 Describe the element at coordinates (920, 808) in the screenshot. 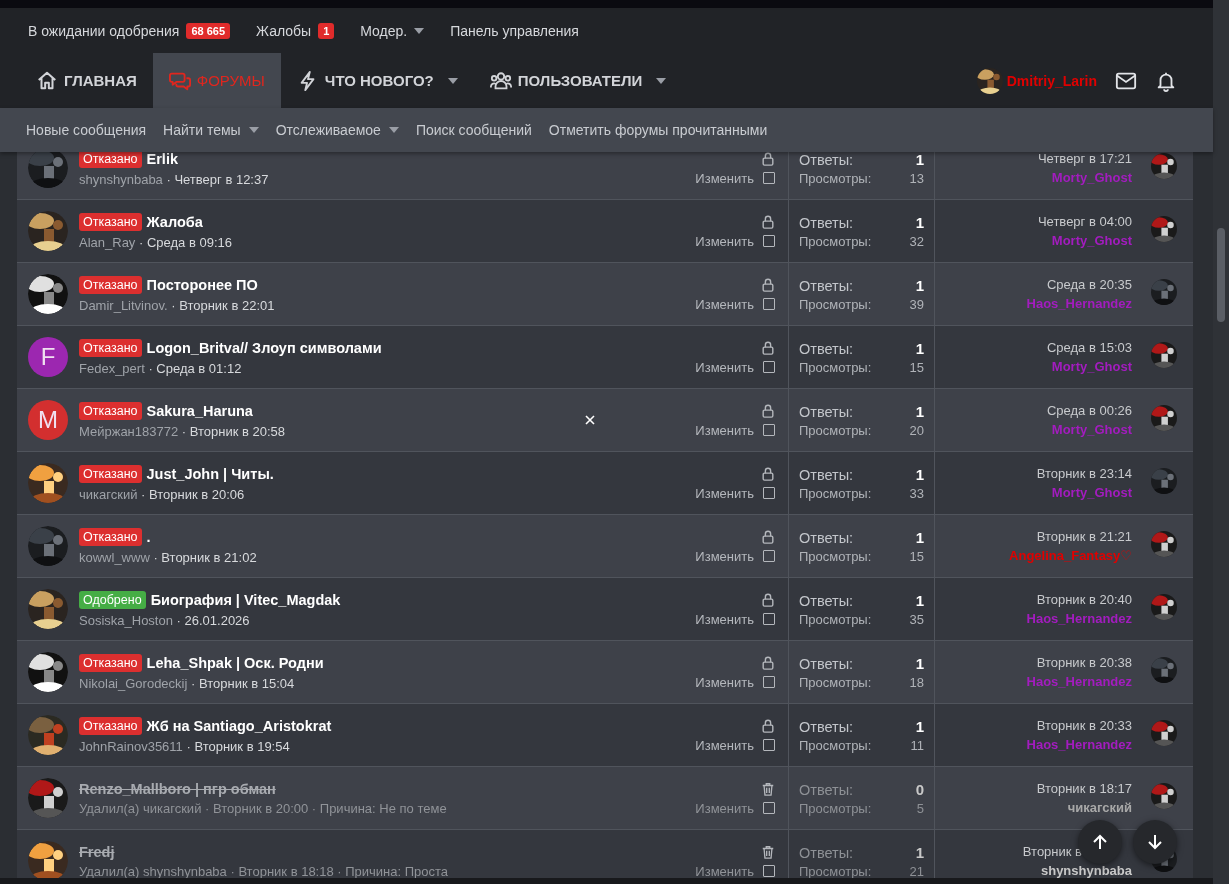

I see `views-count: 5` at that location.